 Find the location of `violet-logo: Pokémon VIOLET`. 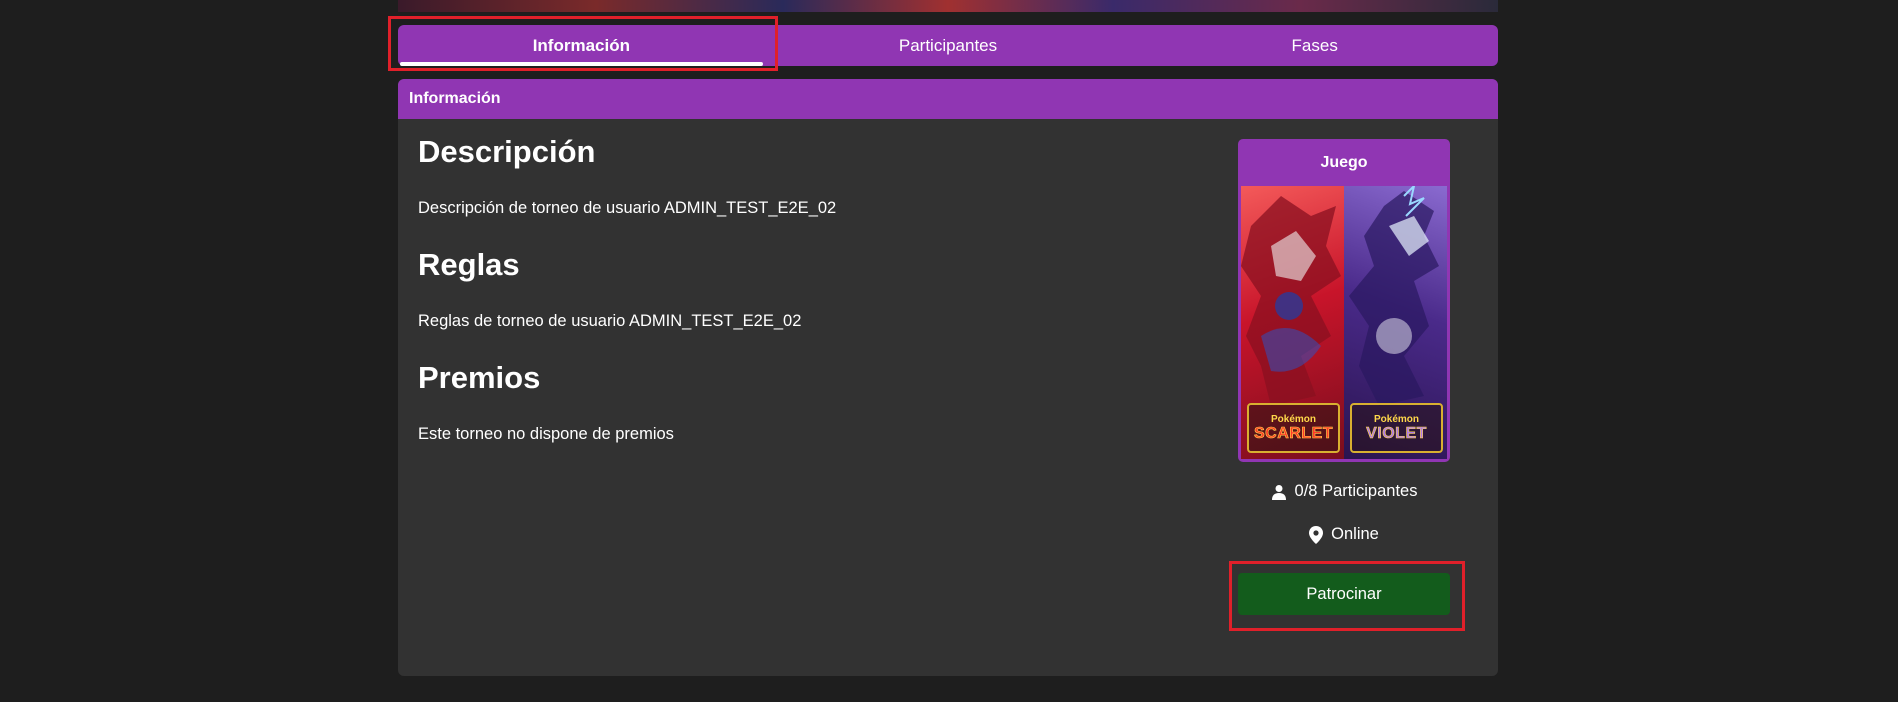

violet-logo: Pokémon VIOLET is located at coordinates (1396, 428).